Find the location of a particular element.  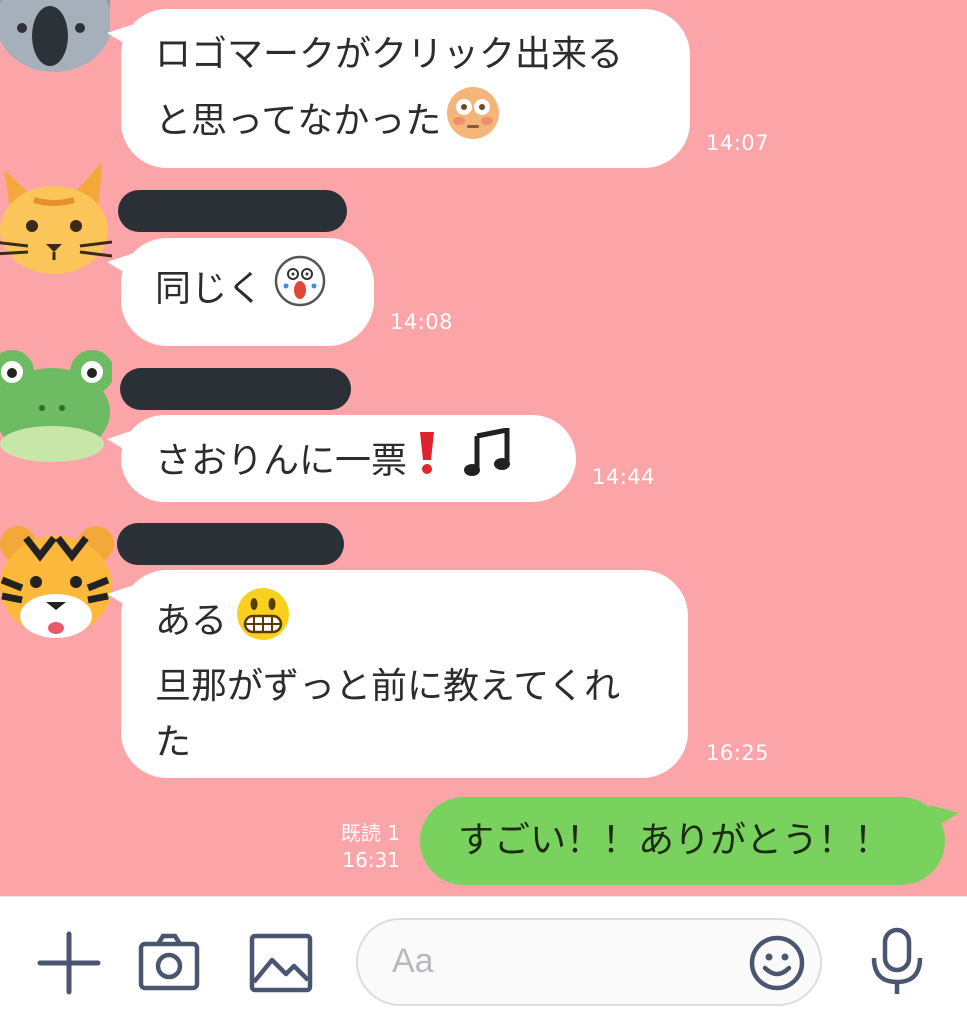

message-text: と思ってなかった is located at coordinates (298, 121).